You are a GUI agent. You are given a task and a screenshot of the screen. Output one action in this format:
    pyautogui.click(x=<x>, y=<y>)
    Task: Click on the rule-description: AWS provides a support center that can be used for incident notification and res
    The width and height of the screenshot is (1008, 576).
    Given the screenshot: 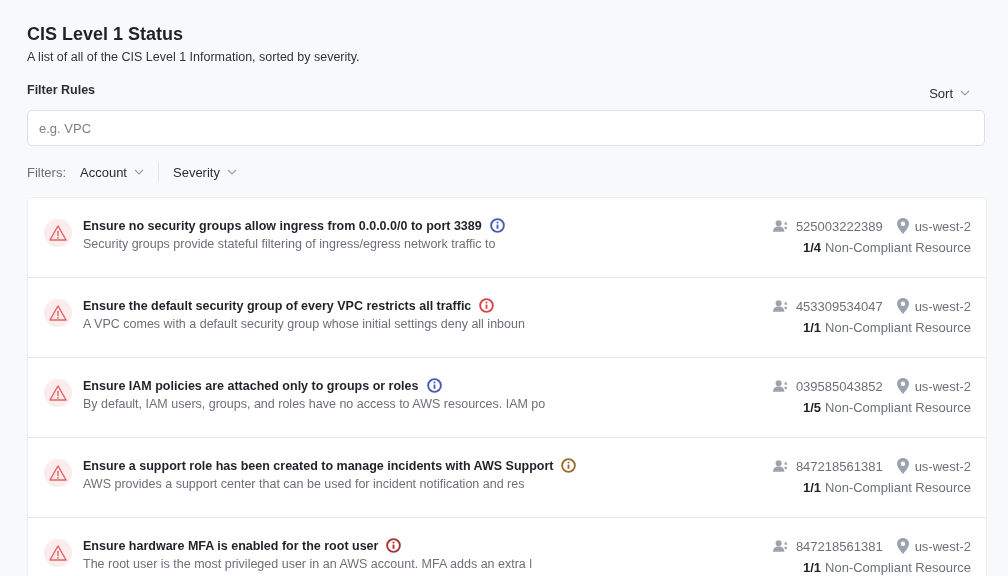 What is the action you would take?
    pyautogui.click(x=304, y=484)
    